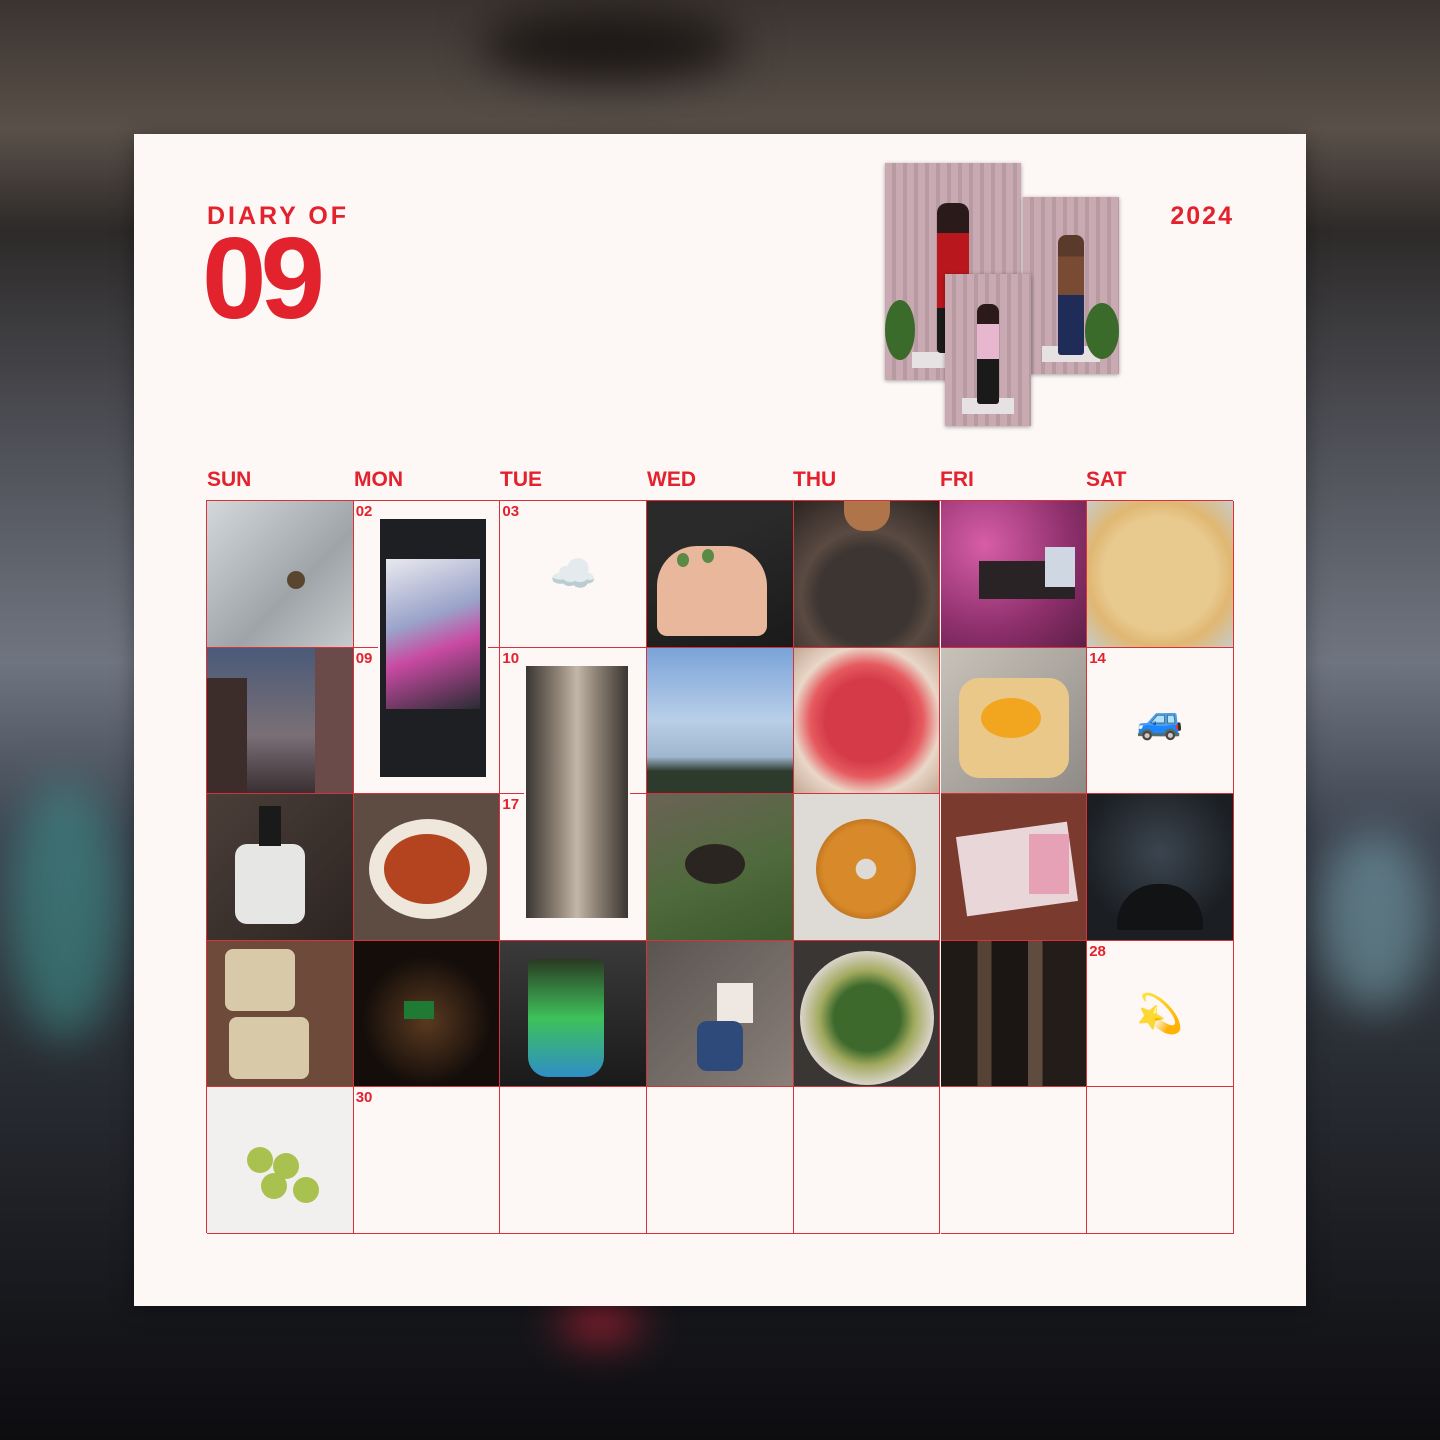 This screenshot has width=1440, height=1440. What do you see at coordinates (600, 1320) in the screenshot?
I see `background-blur-red-light` at bounding box center [600, 1320].